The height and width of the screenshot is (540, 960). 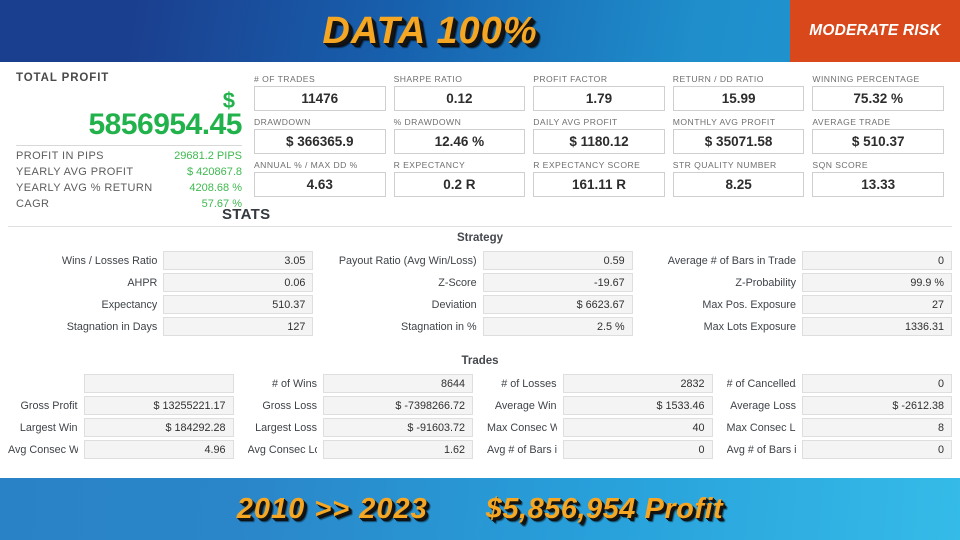 I want to click on table-row-label: Max Pos. Exposure, so click(x=749, y=304).